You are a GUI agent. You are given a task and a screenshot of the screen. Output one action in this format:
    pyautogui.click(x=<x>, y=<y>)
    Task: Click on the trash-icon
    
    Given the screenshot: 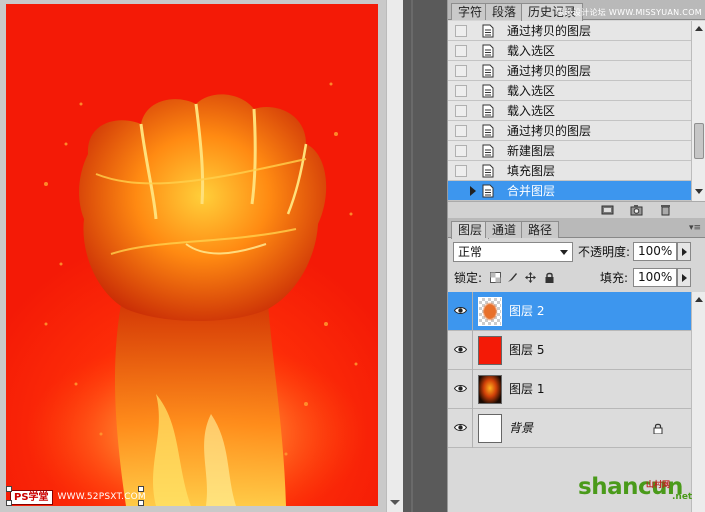 What is the action you would take?
    pyautogui.click(x=665, y=210)
    